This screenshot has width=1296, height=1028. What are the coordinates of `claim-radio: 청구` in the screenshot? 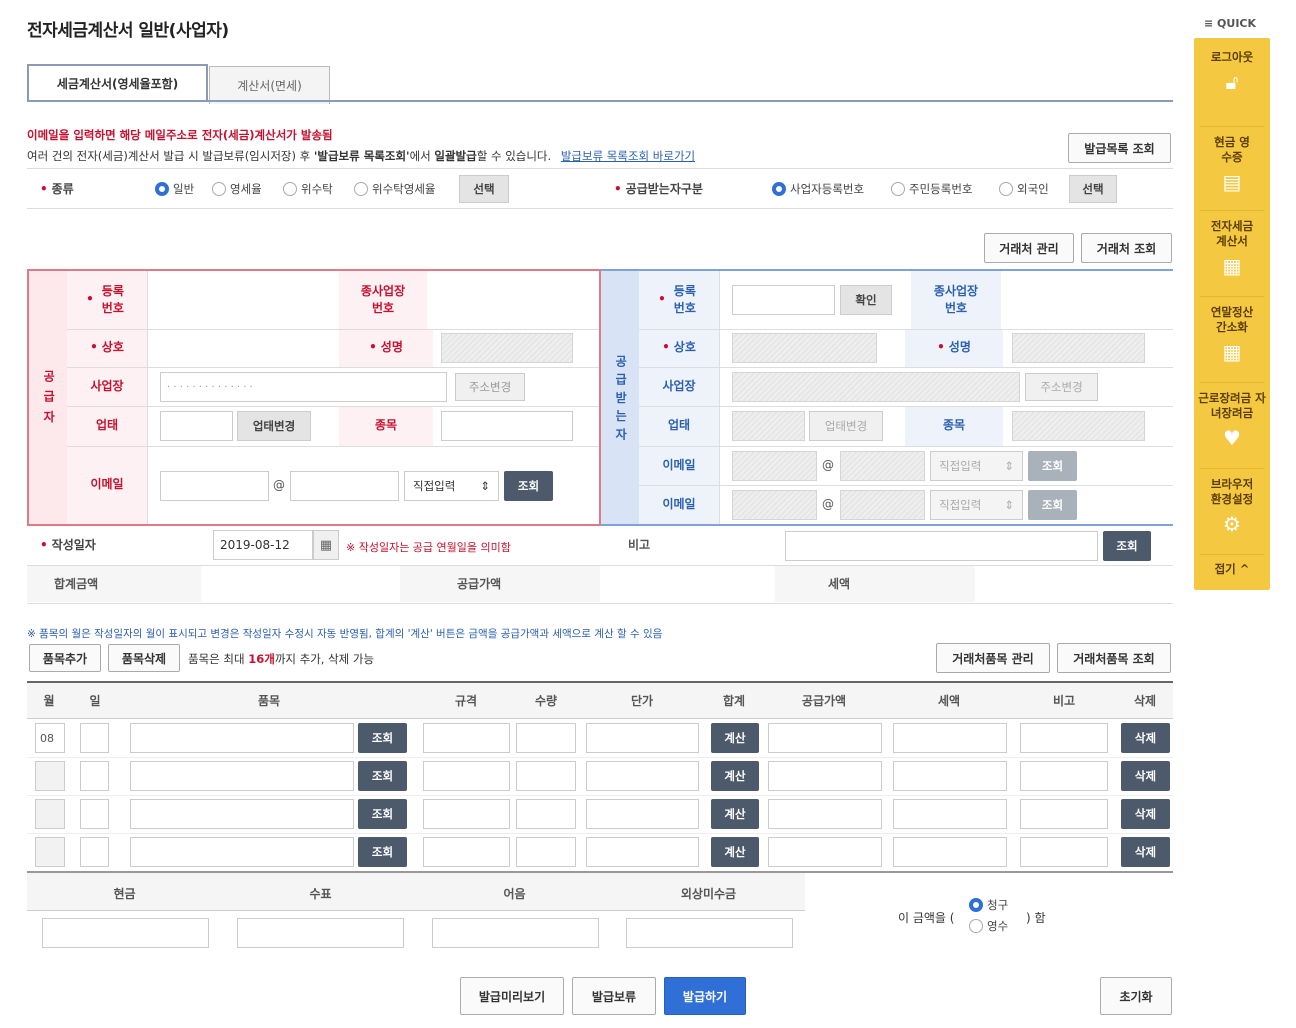 It's located at (988, 905).